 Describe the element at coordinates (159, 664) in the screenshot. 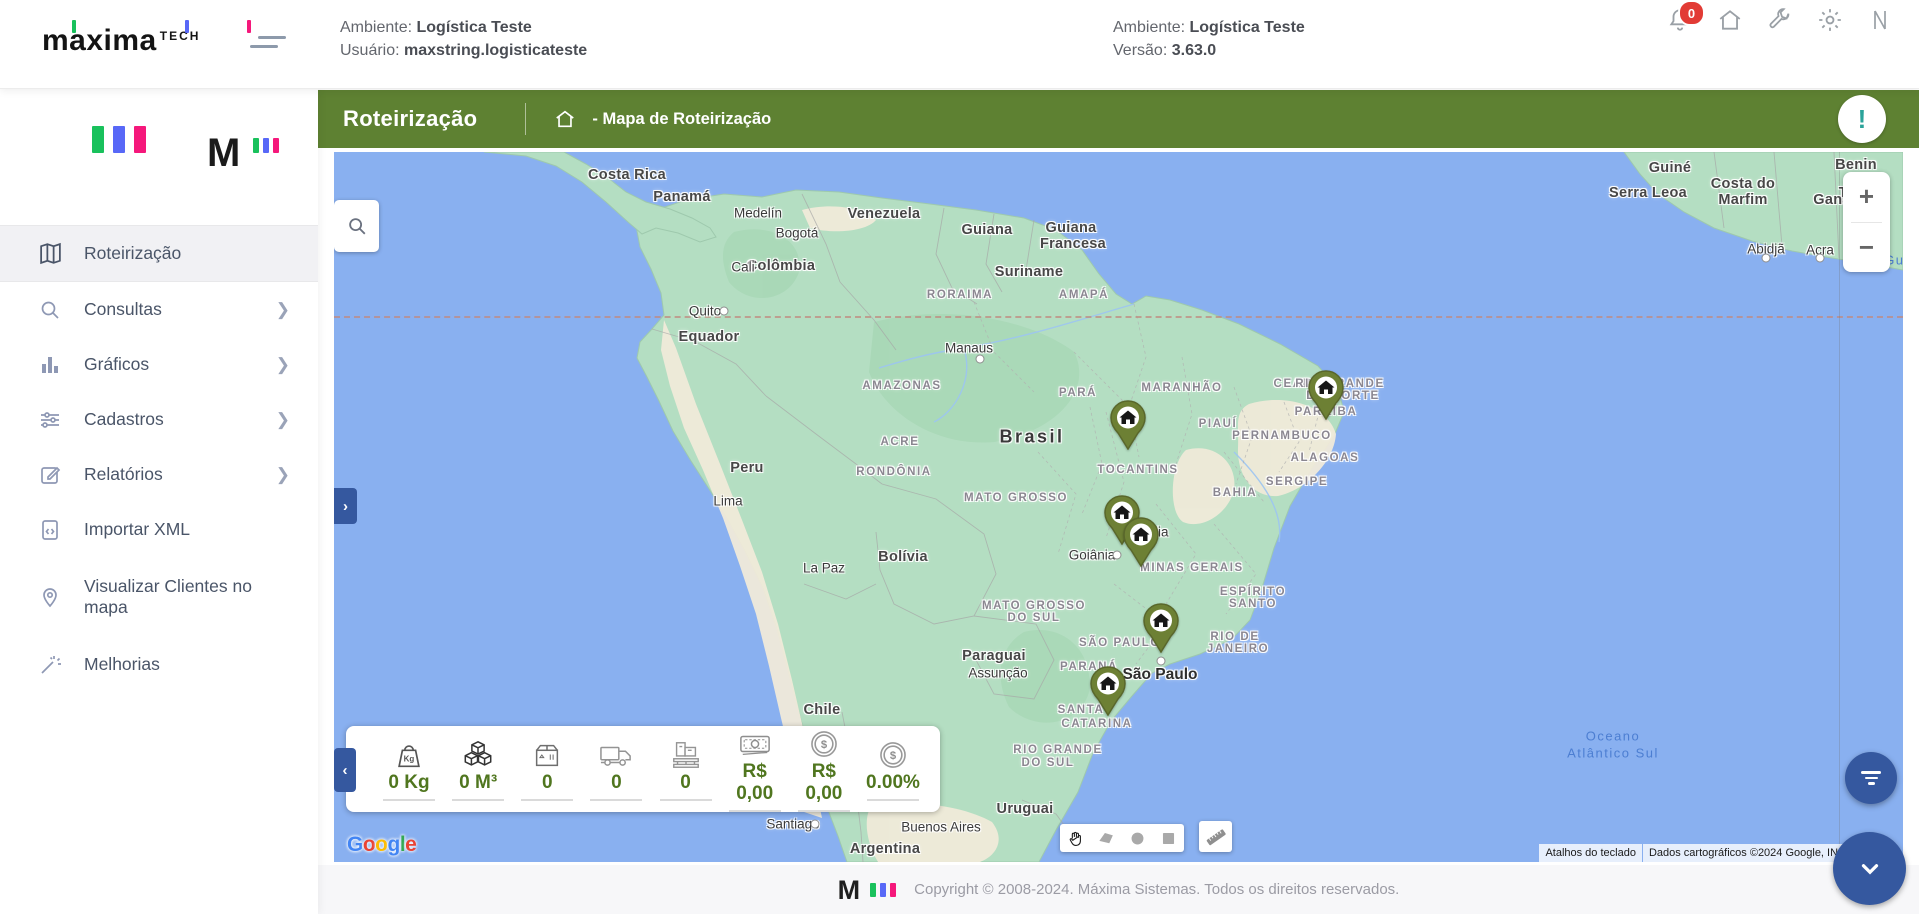

I see `sidebar-item-melhorias: Melhorias ❯` at that location.